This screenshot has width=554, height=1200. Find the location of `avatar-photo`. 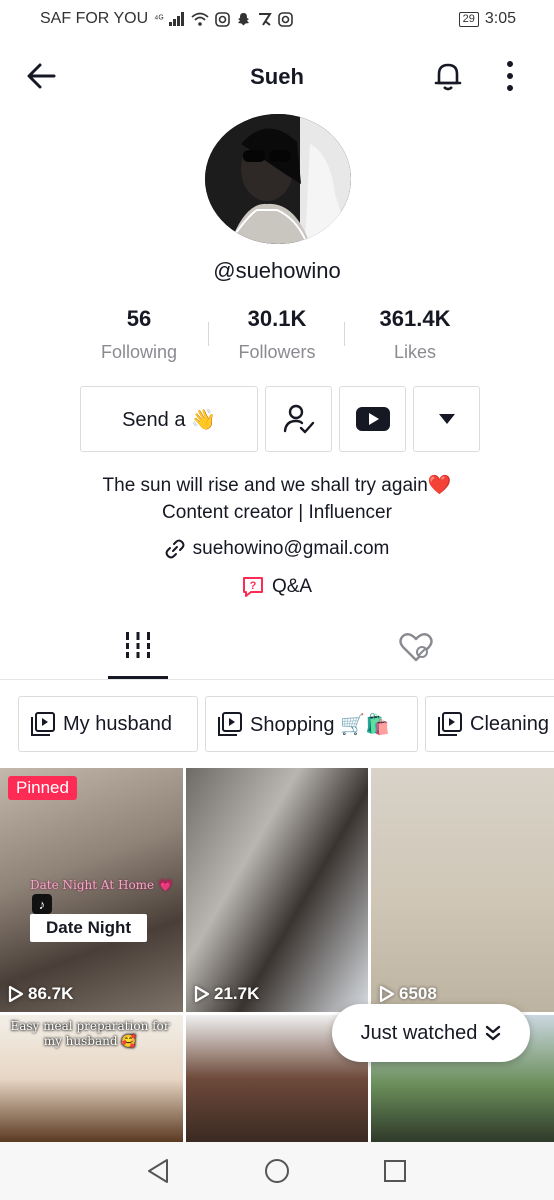

avatar-photo is located at coordinates (278, 179).